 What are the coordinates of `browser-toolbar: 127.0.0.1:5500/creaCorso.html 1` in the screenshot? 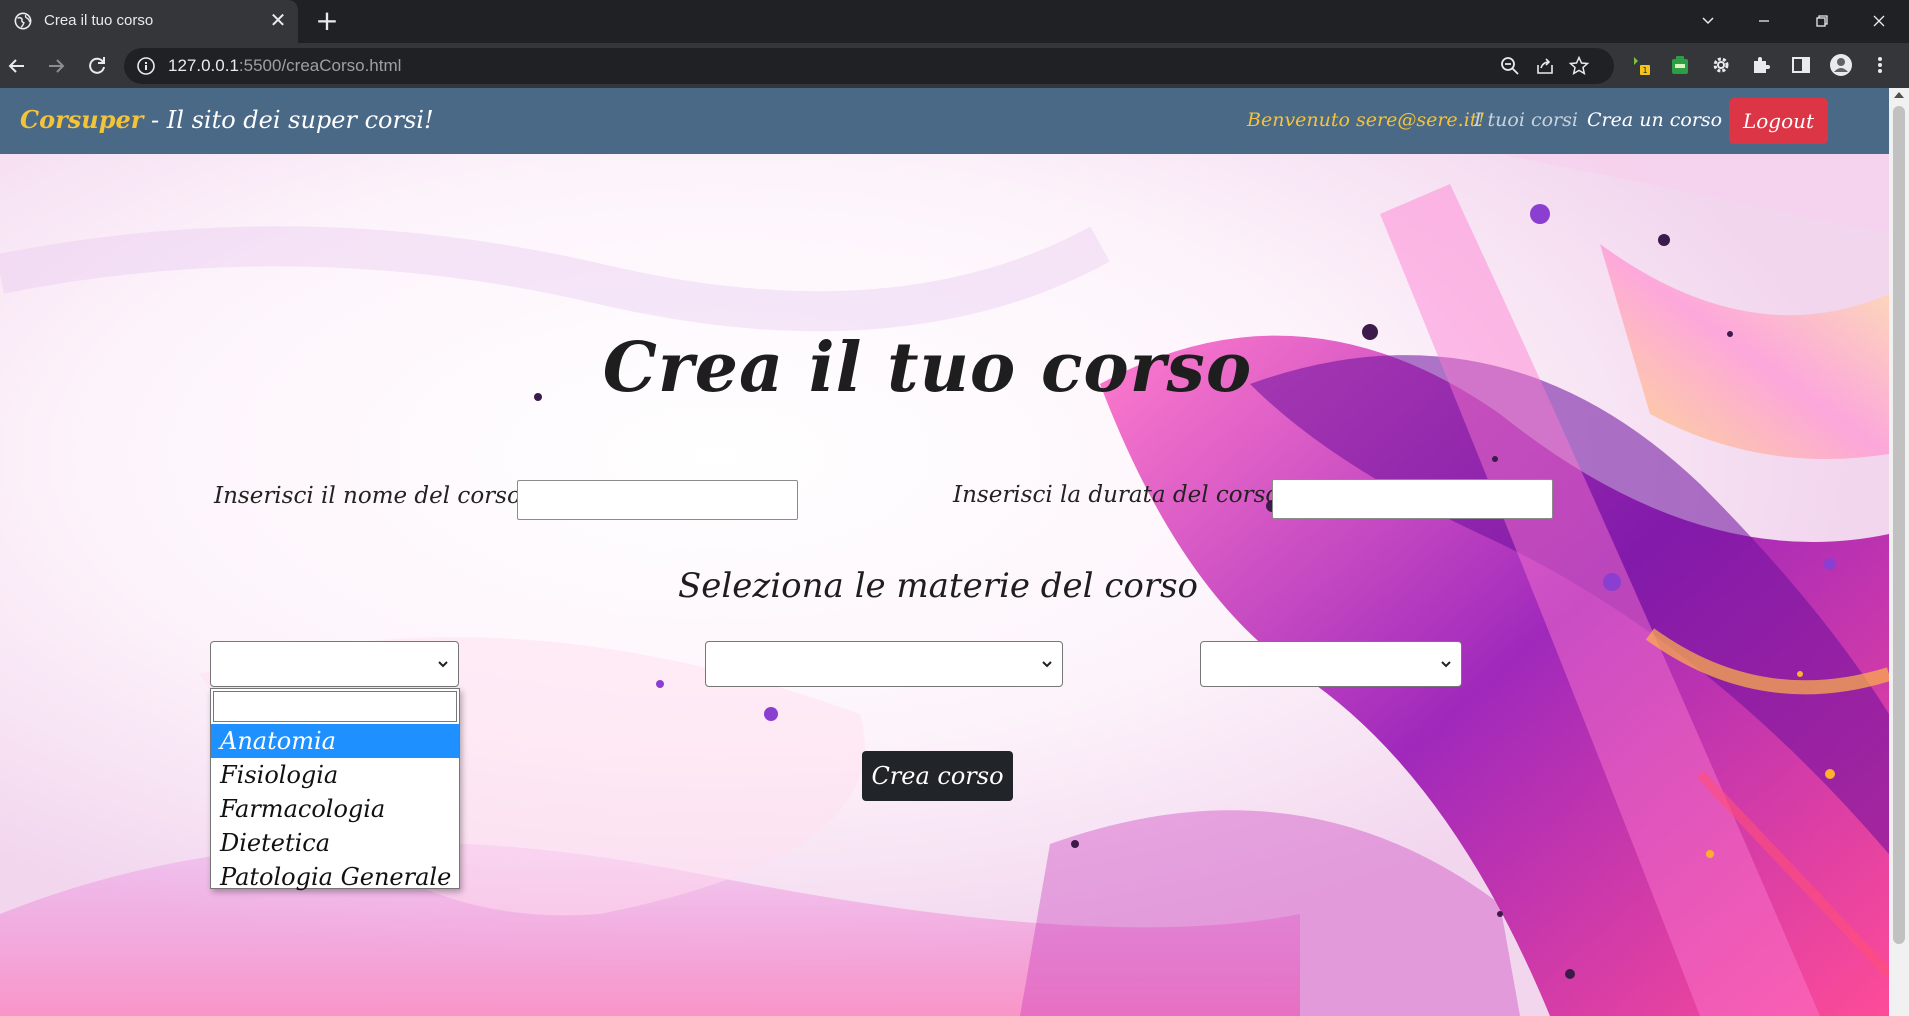 It's located at (954, 65).